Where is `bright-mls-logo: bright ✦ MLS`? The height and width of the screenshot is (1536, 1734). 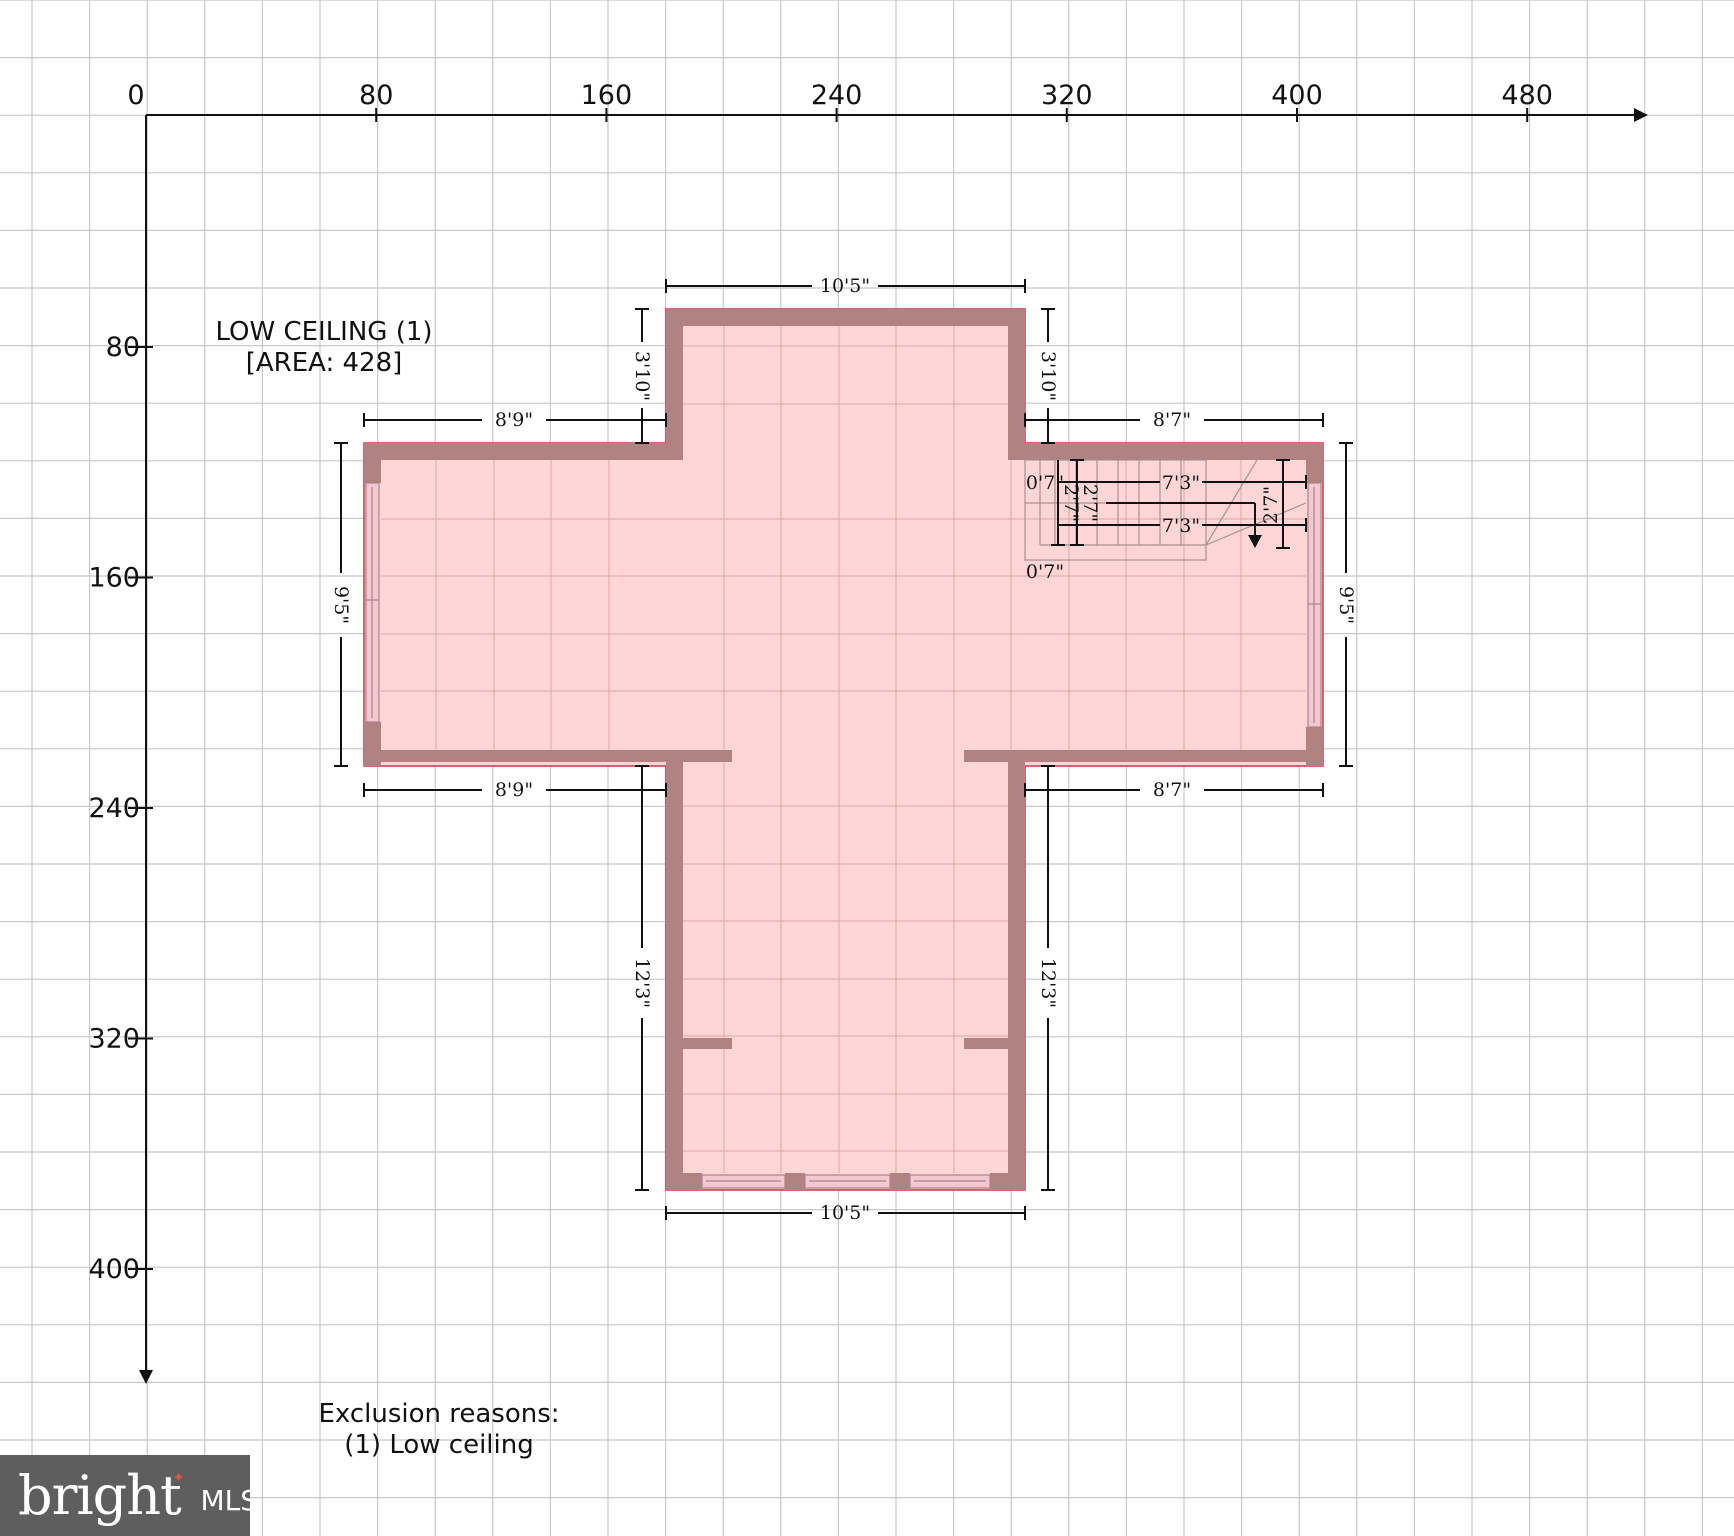 bright-mls-logo: bright ✦ MLS is located at coordinates (129, 1495).